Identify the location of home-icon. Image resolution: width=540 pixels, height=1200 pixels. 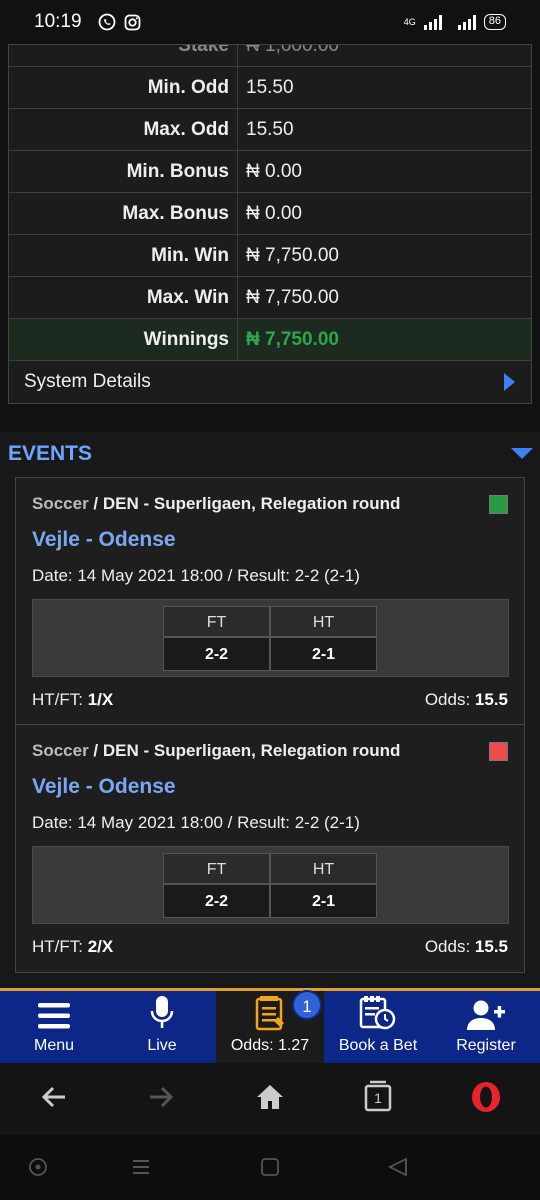
(270, 1097).